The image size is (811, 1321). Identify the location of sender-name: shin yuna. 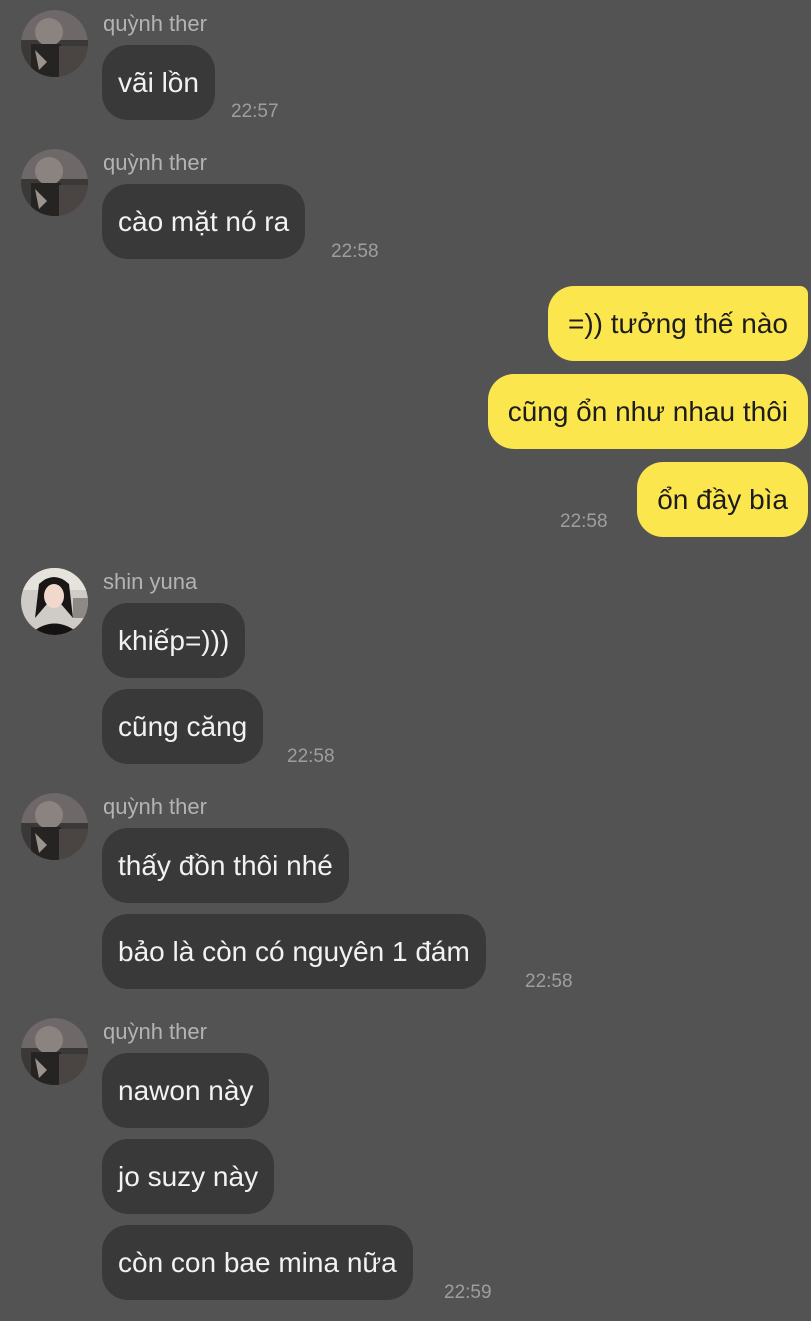
(150, 581).